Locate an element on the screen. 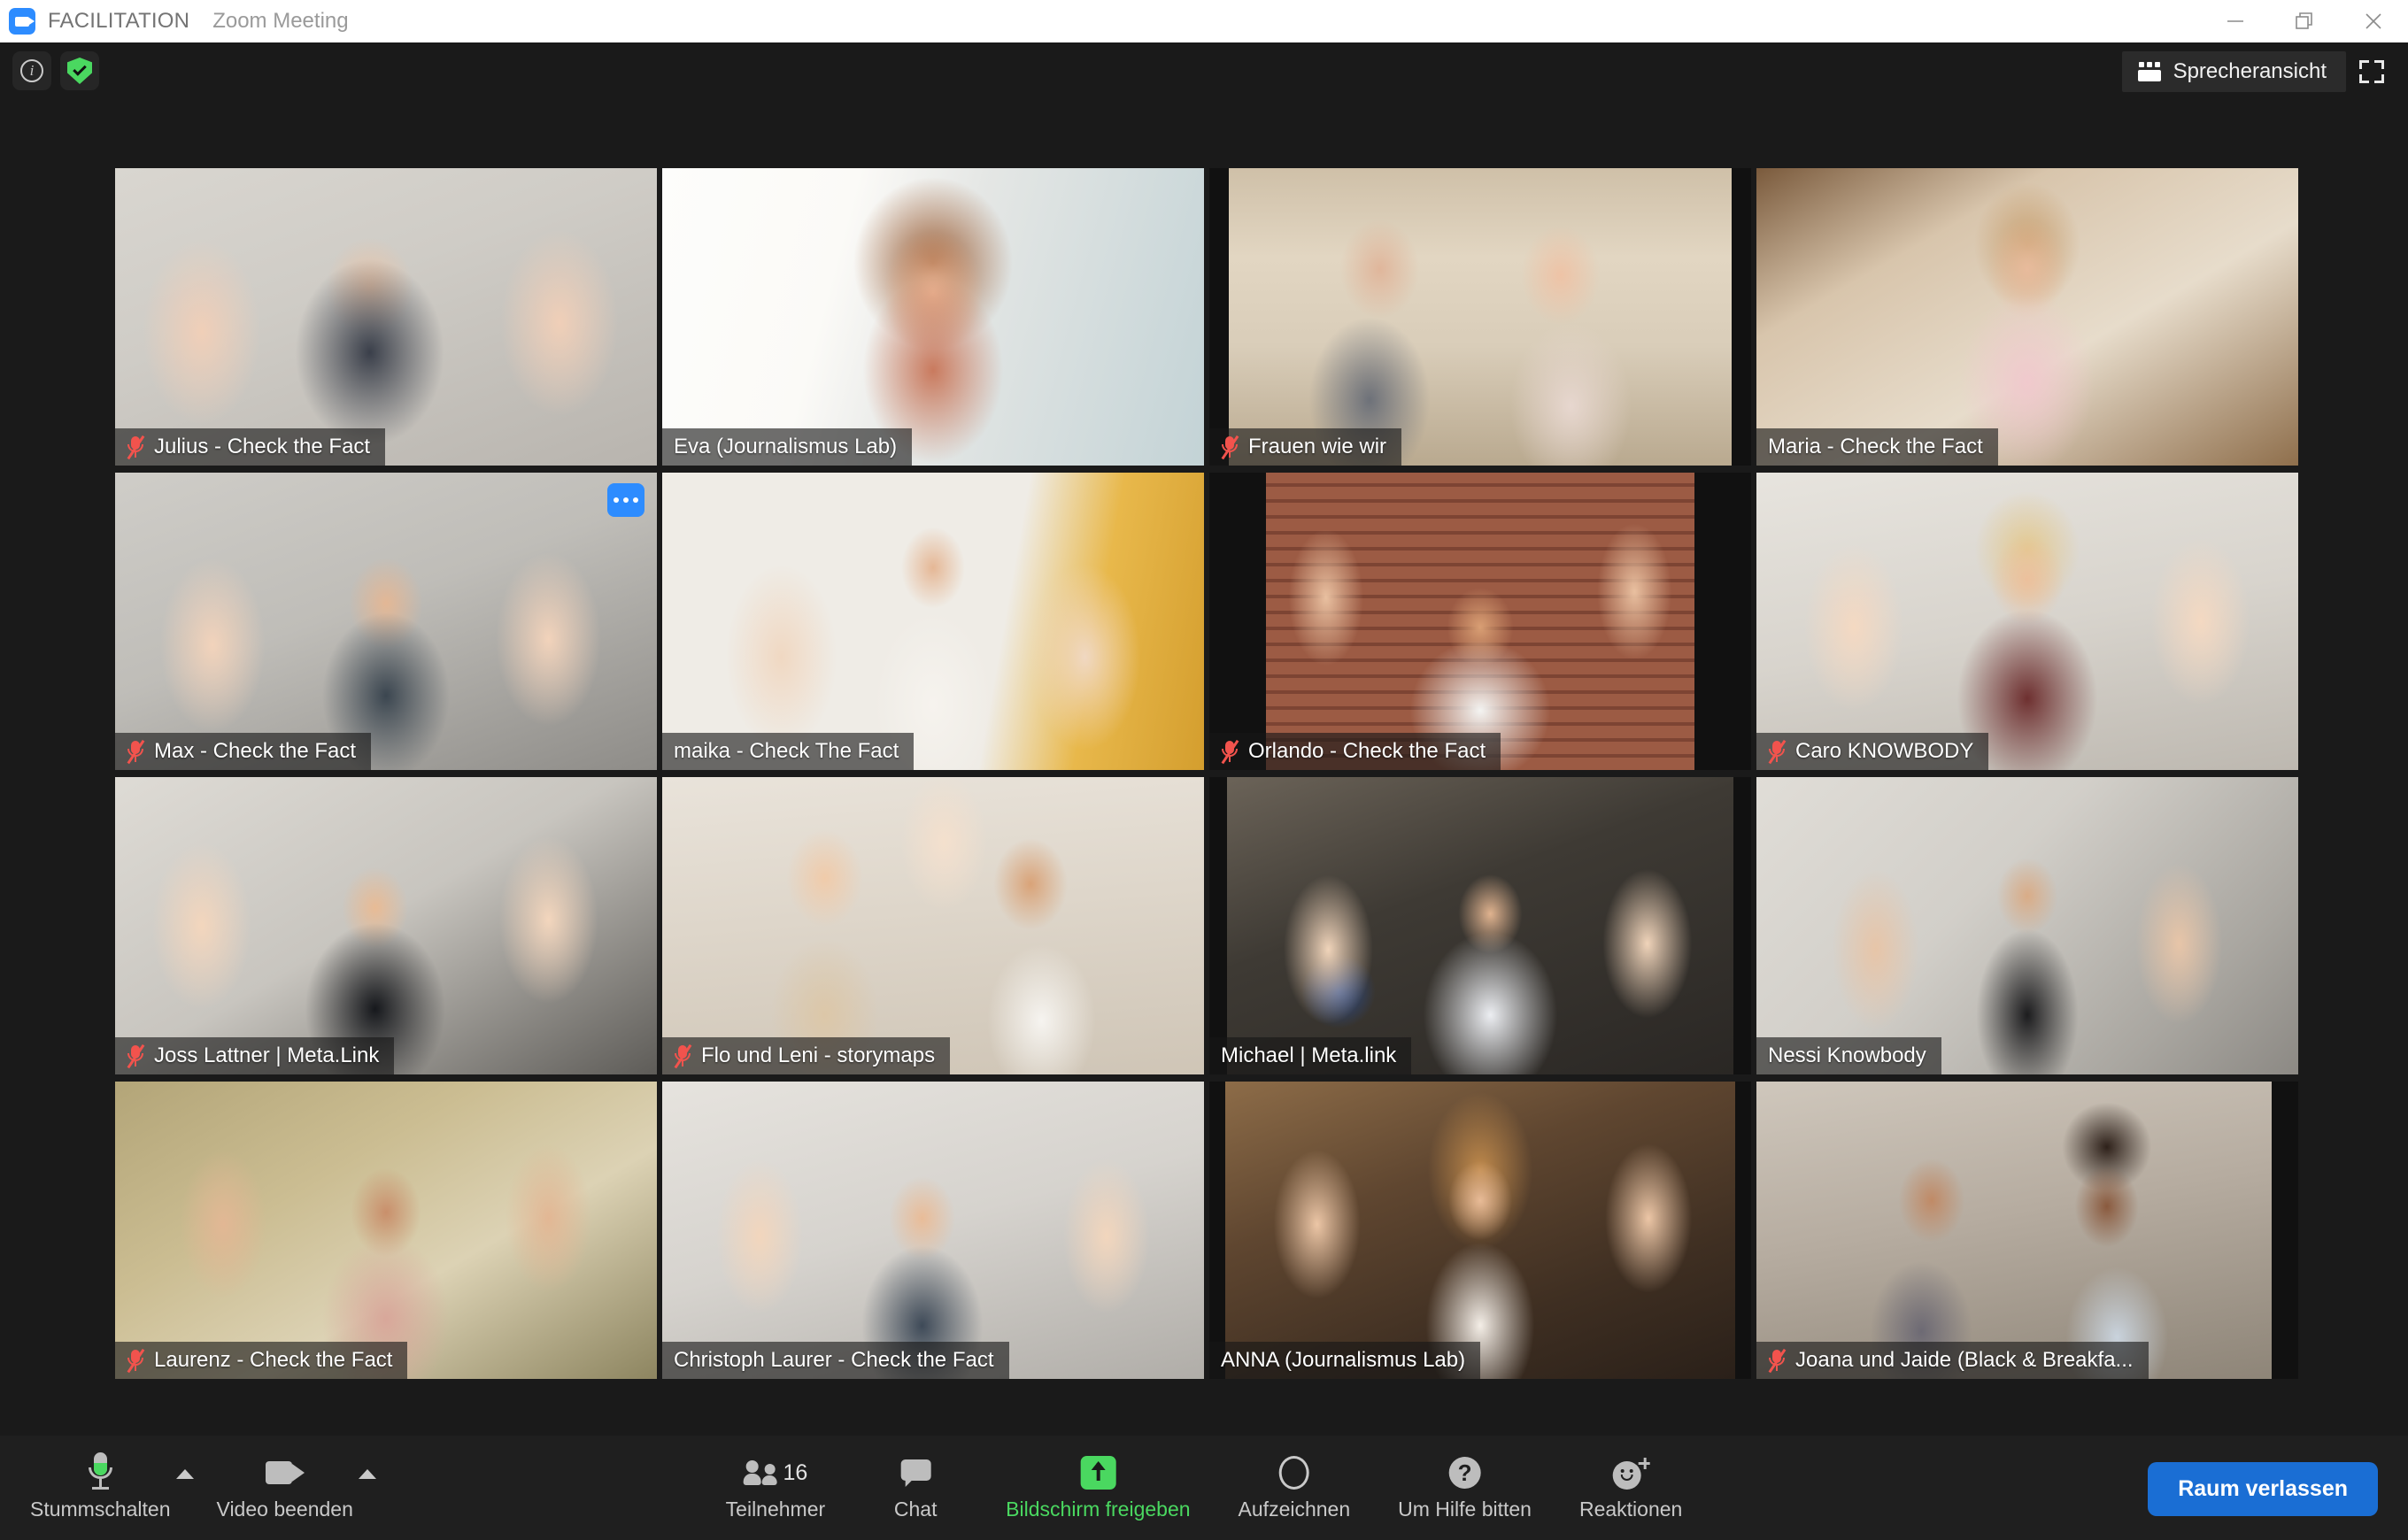 The width and height of the screenshot is (2408, 1540). video-tile: Caro KNOWBODY is located at coordinates (2027, 622).